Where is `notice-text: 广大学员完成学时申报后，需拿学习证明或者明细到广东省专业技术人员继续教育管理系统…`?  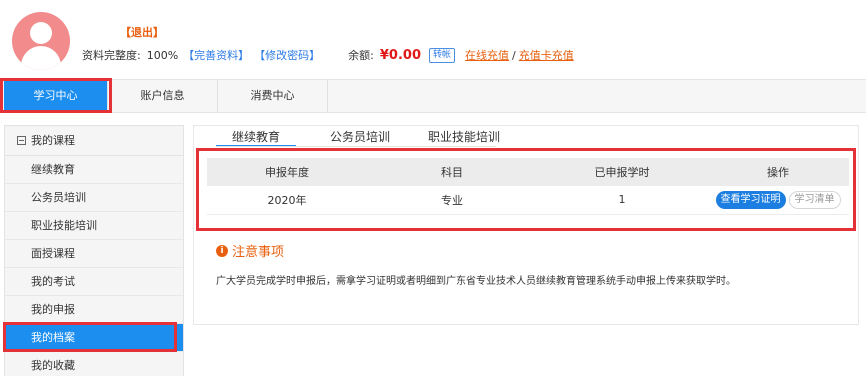 notice-text: 广大学员完成学时申报后，需拿学习证明或者明细到广东省专业技术人员继续教育管理系统… is located at coordinates (476, 281).